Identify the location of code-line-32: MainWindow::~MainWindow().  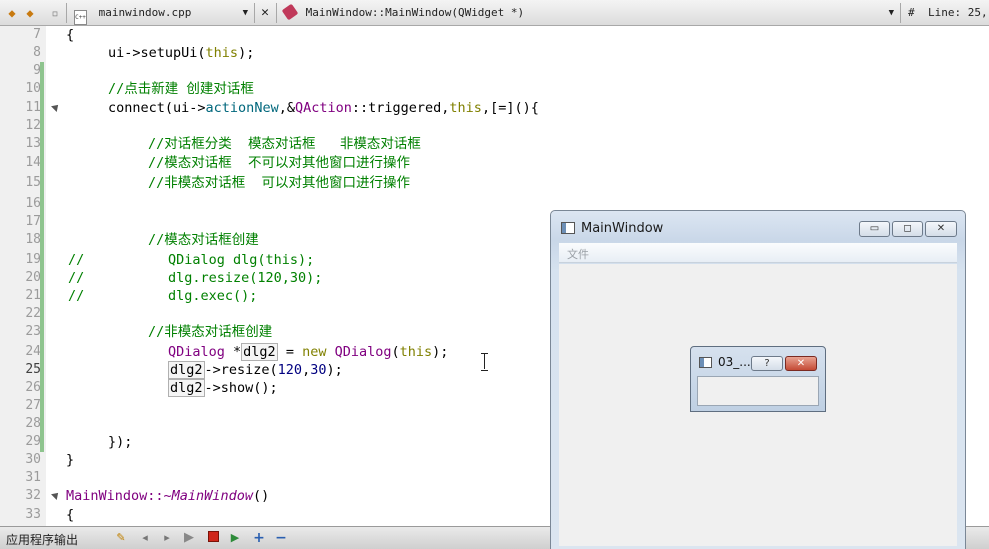
(167, 496).